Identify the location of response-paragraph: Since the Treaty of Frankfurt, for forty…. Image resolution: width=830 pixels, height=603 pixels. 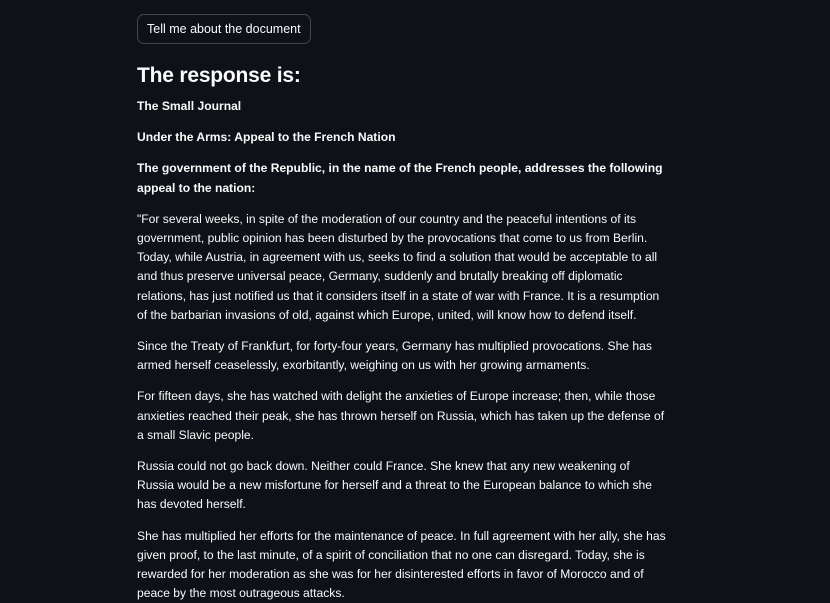
(394, 356).